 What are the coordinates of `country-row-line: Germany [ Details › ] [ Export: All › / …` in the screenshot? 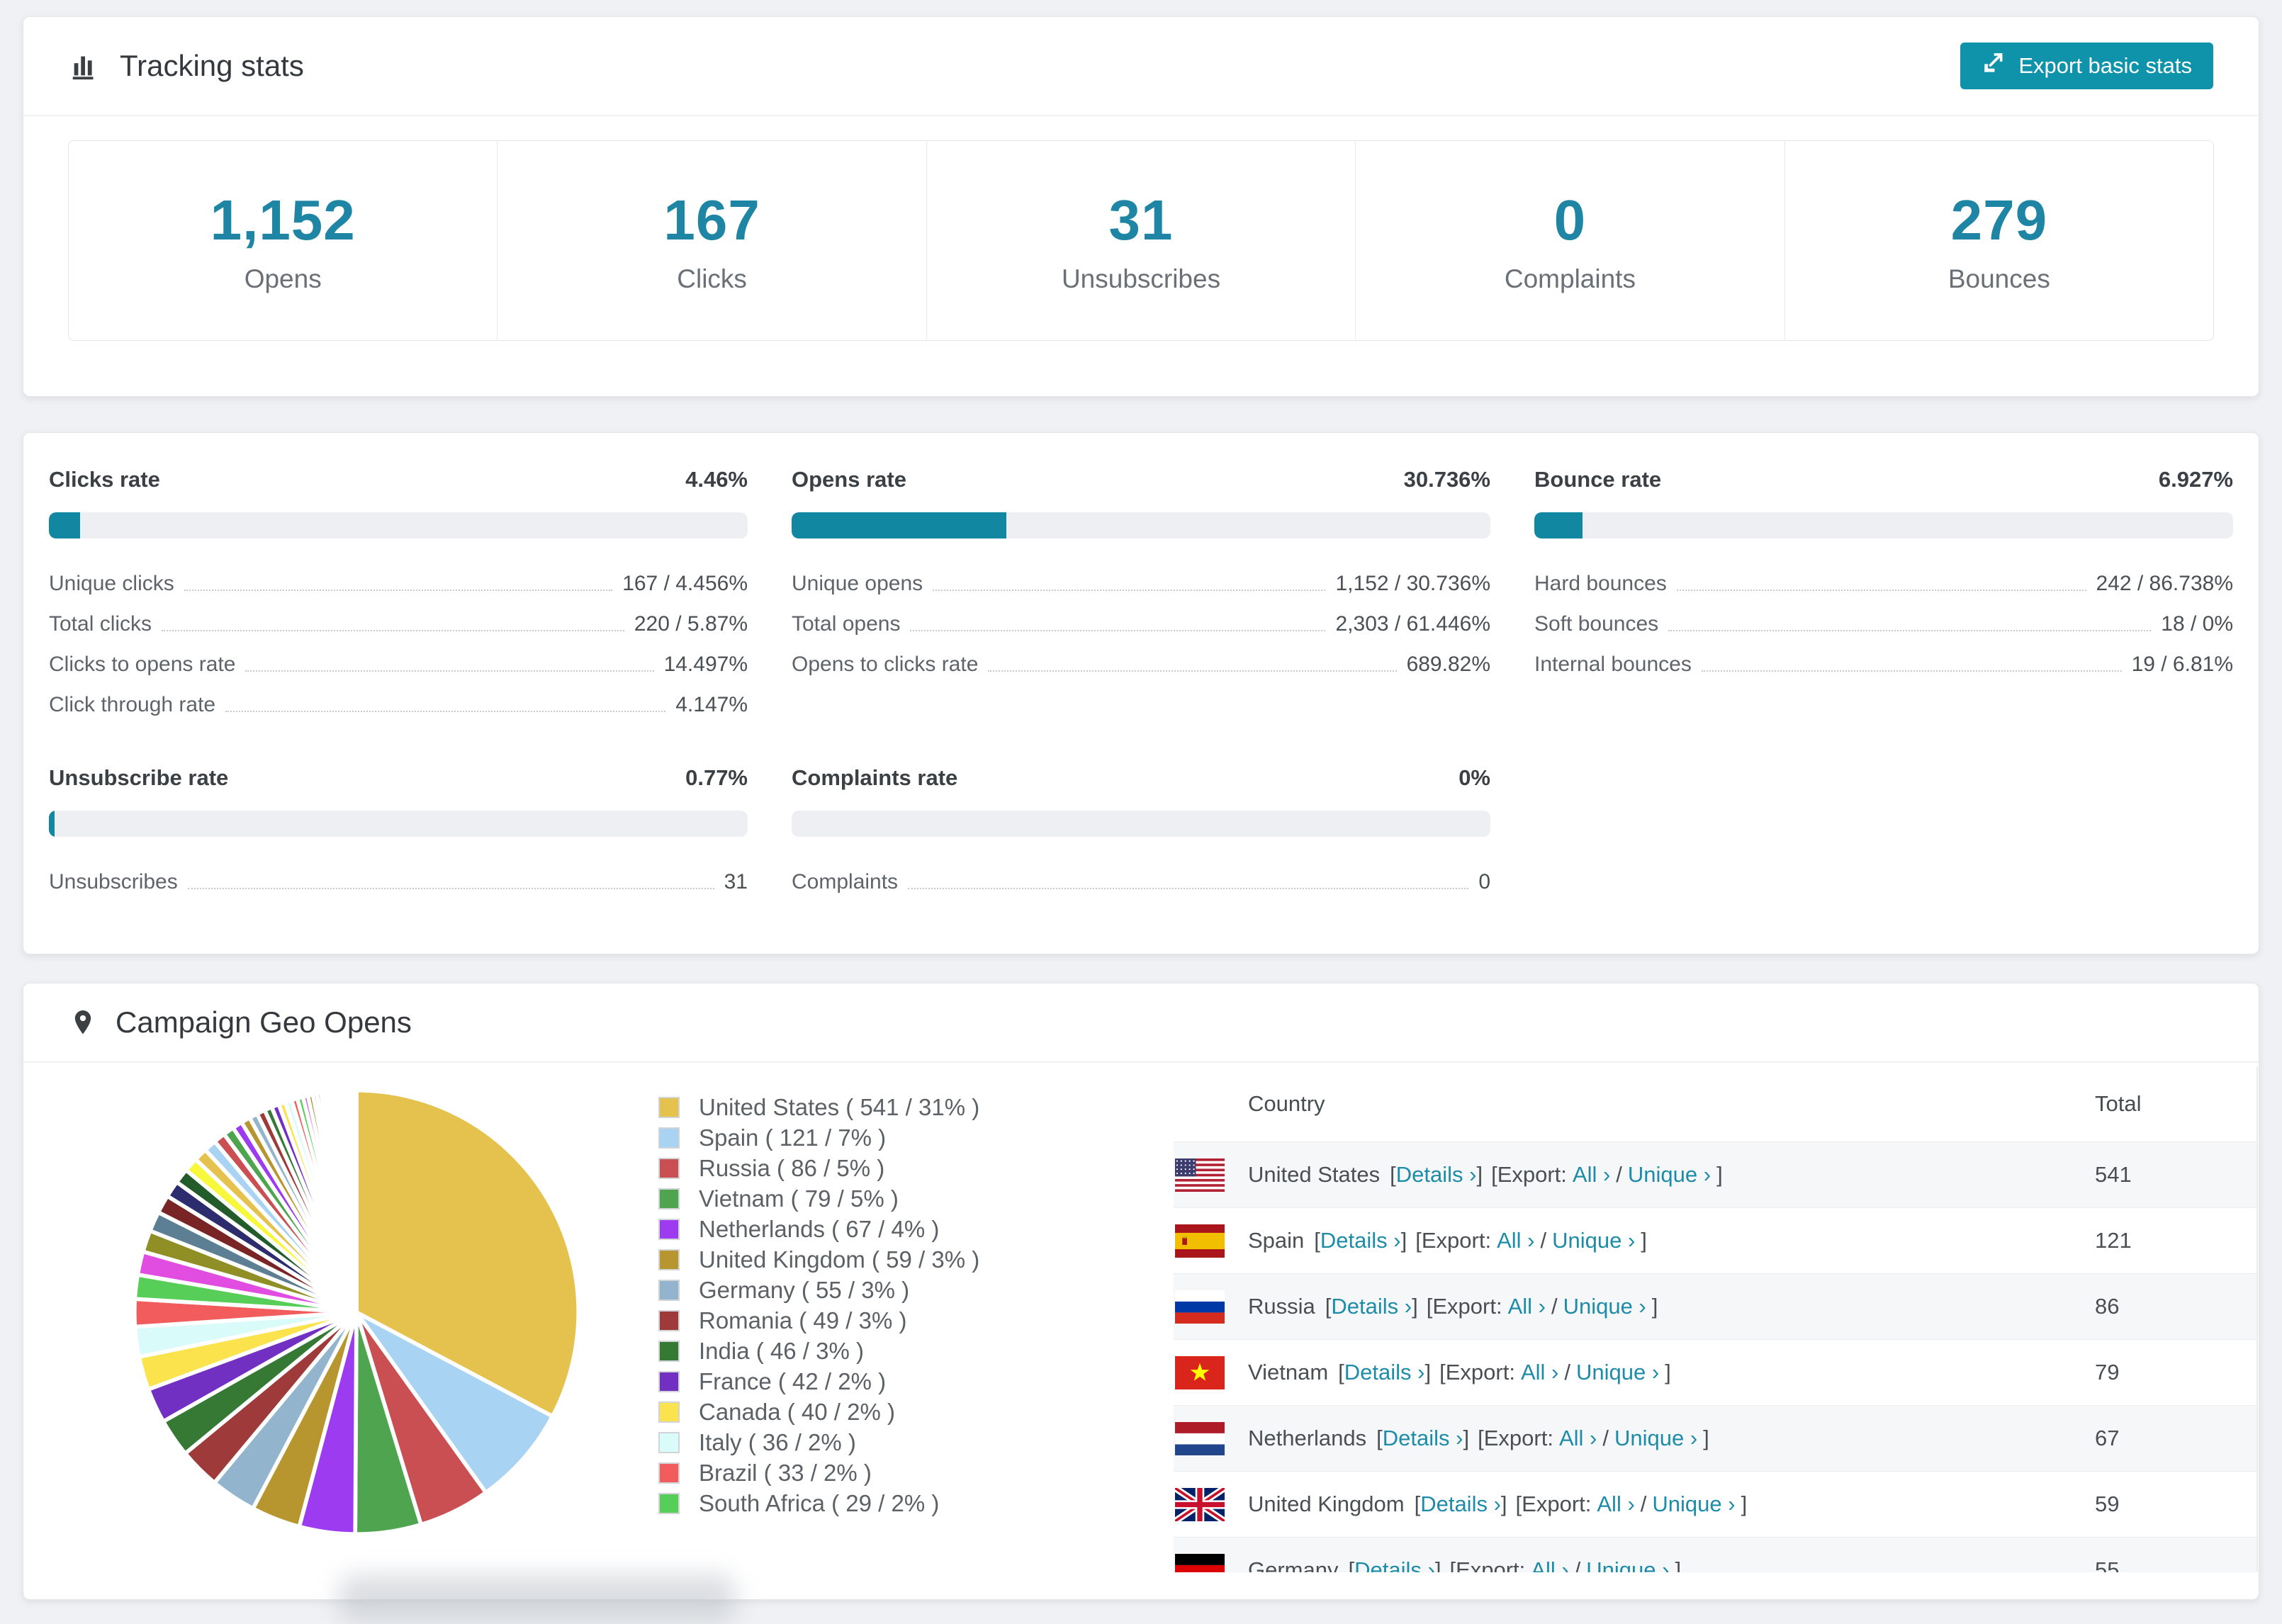 It's located at (1671, 1564).